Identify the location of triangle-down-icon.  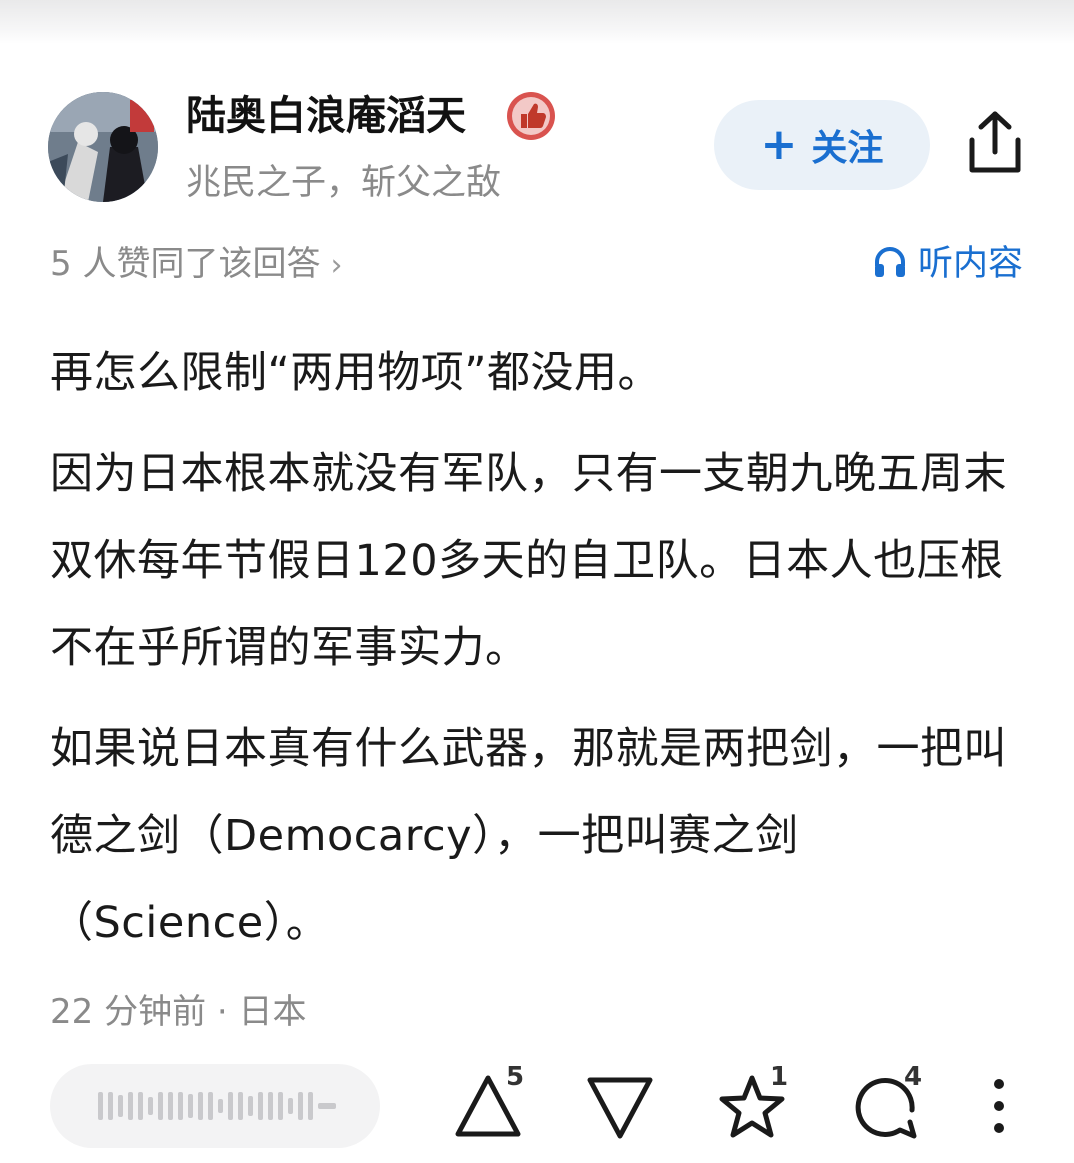
(620, 1108).